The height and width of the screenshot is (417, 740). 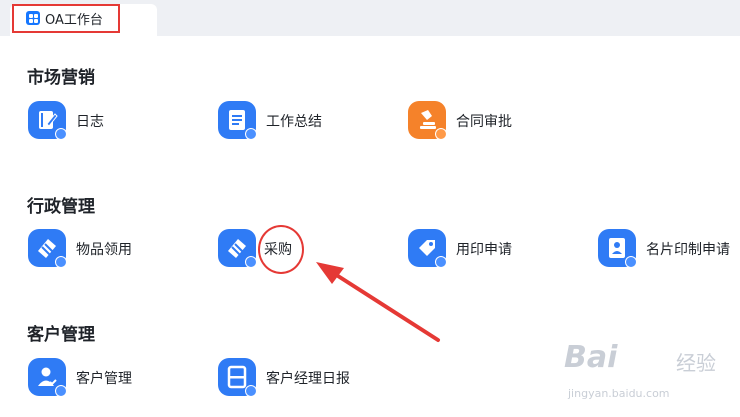 I want to click on document-icon, so click(x=237, y=120).